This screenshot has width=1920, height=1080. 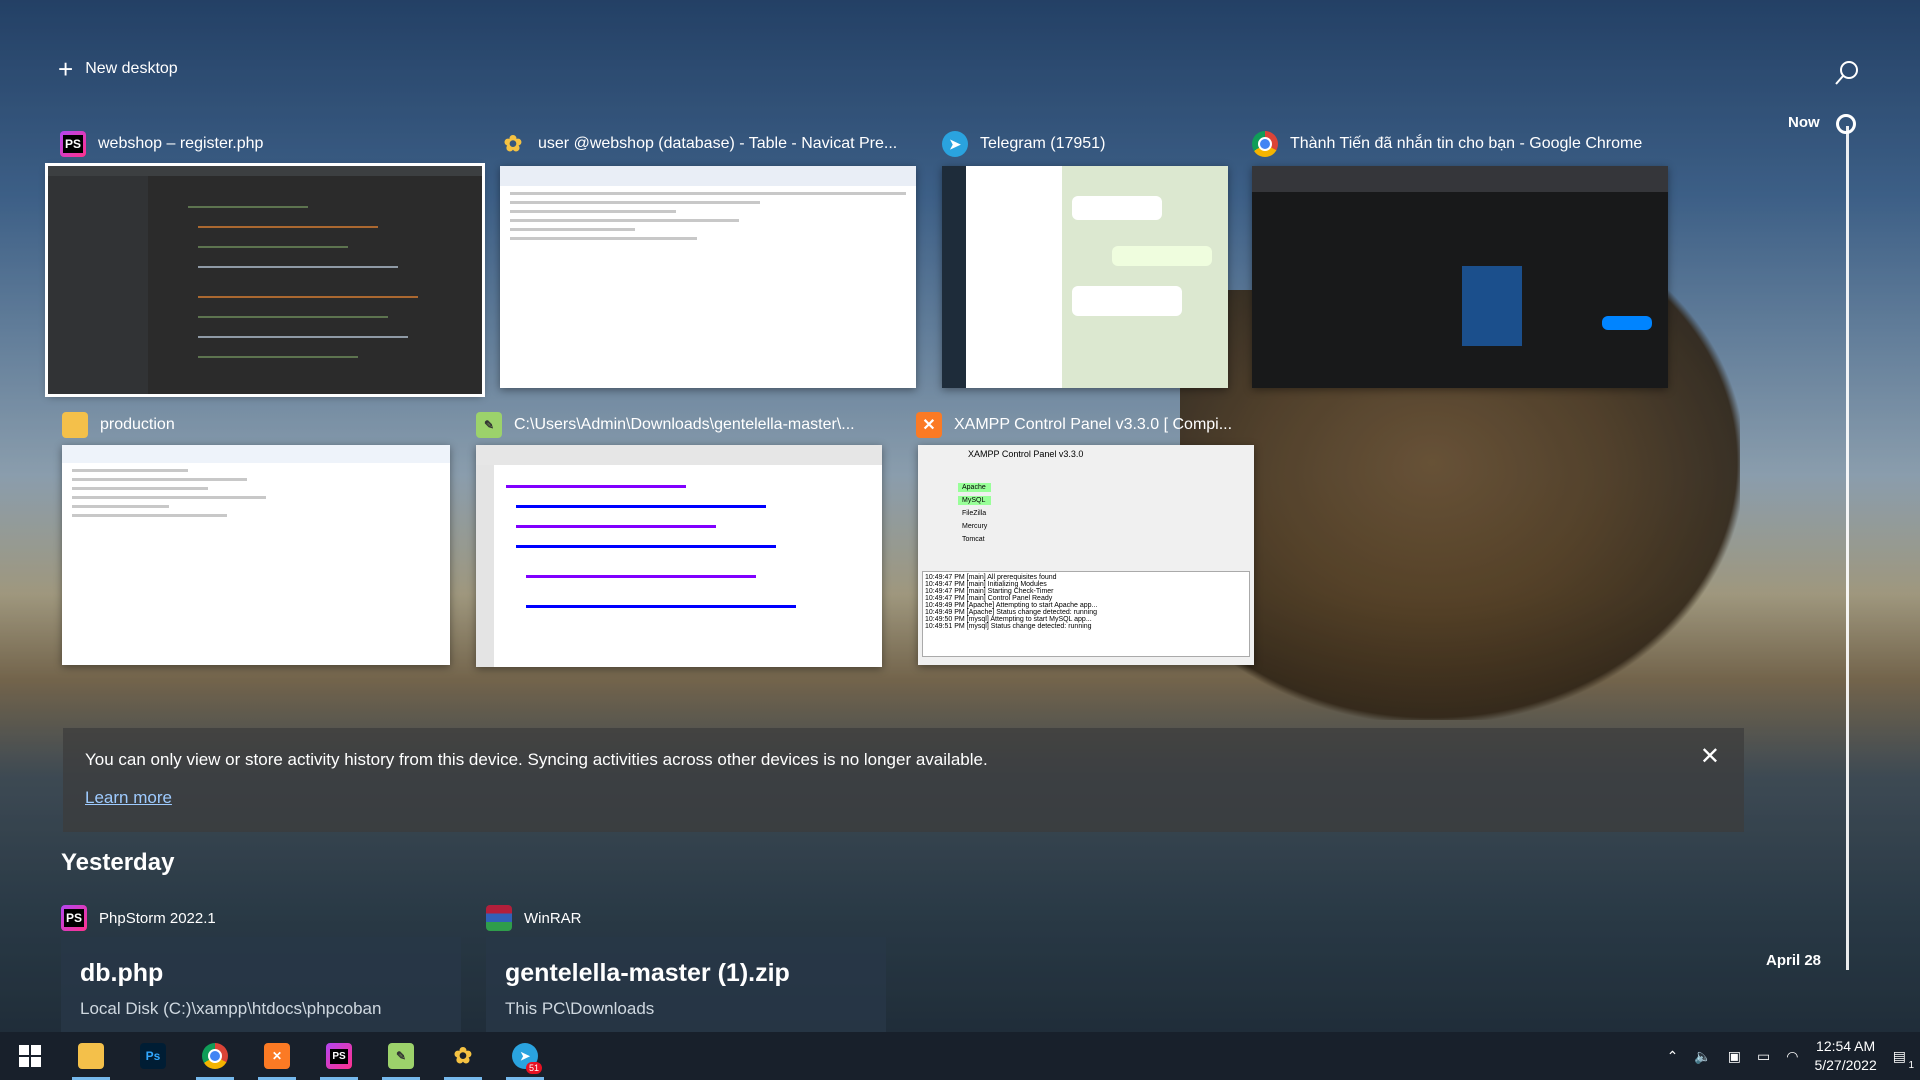 I want to click on clock-time: 12:54 AM, so click(x=1846, y=1046).